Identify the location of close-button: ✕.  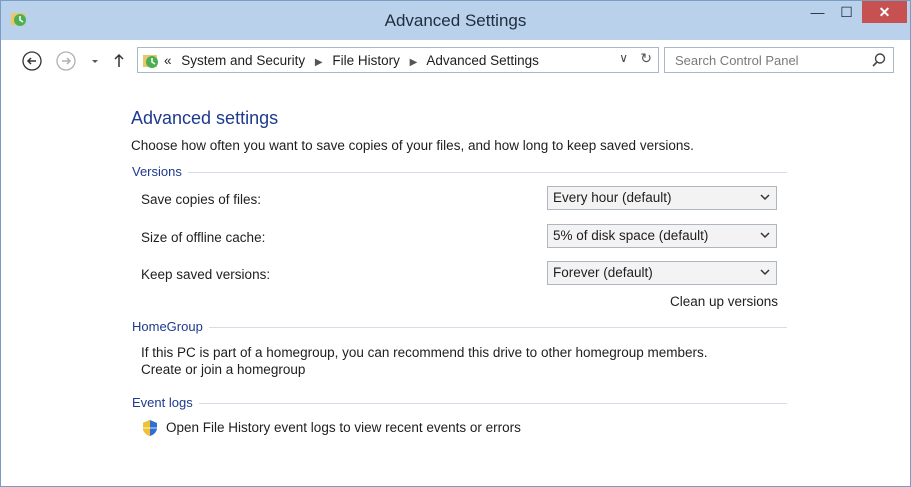
(884, 12).